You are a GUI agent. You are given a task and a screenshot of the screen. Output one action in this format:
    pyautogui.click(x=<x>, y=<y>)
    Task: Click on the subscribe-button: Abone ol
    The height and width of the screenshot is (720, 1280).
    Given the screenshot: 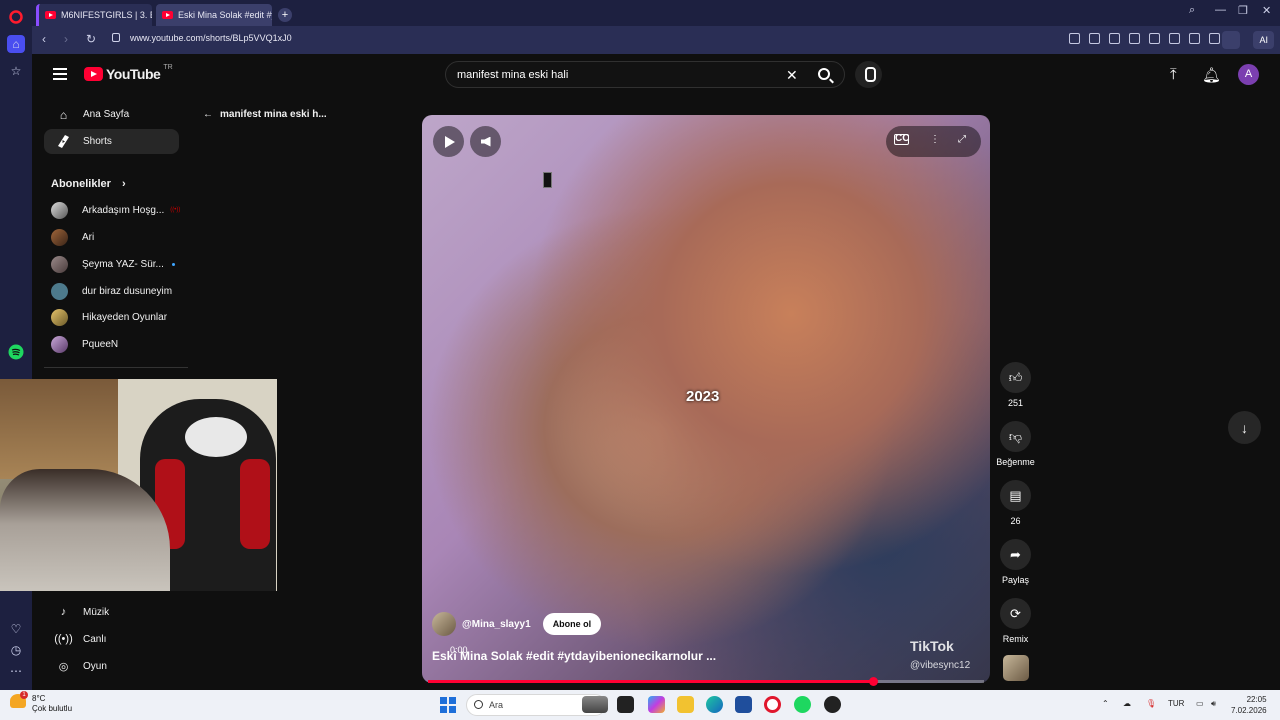 What is the action you would take?
    pyautogui.click(x=572, y=624)
    